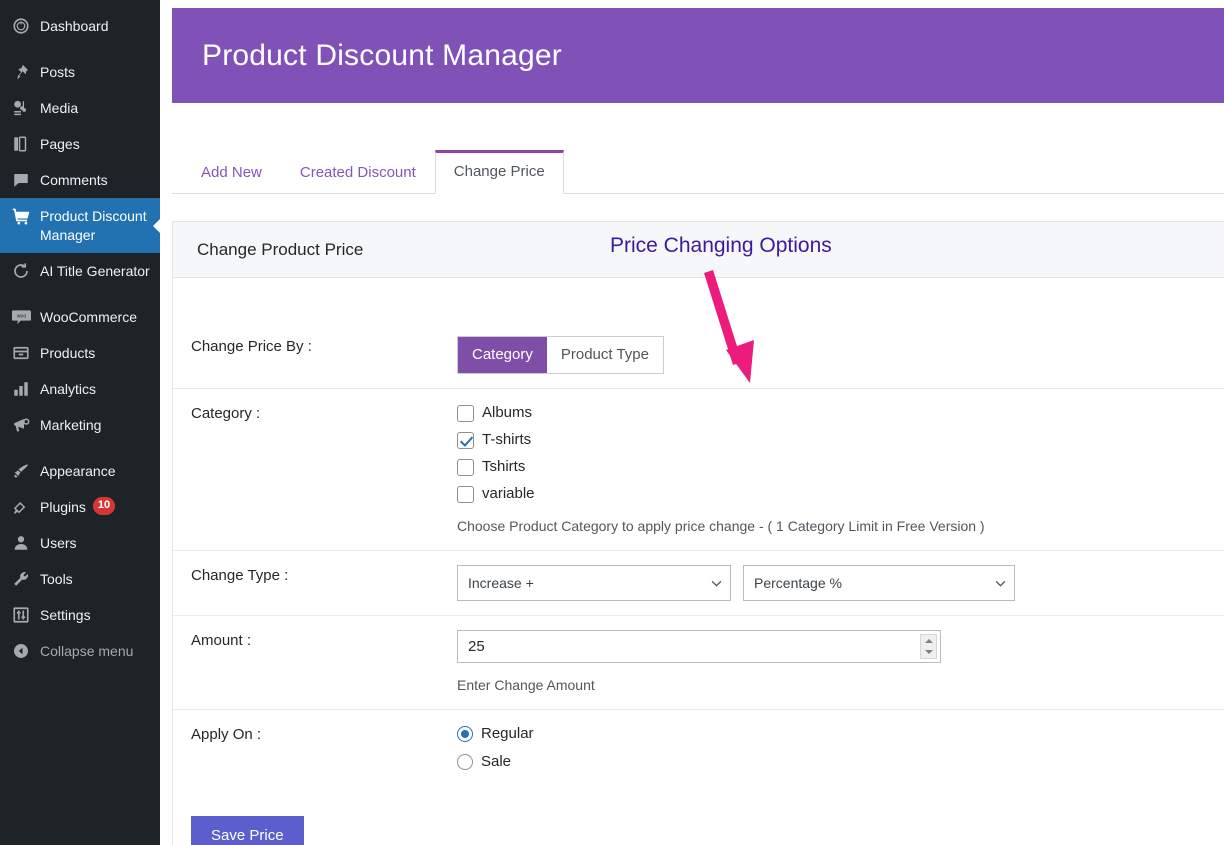  What do you see at coordinates (499, 172) in the screenshot?
I see `tab-change-price: Change Price` at bounding box center [499, 172].